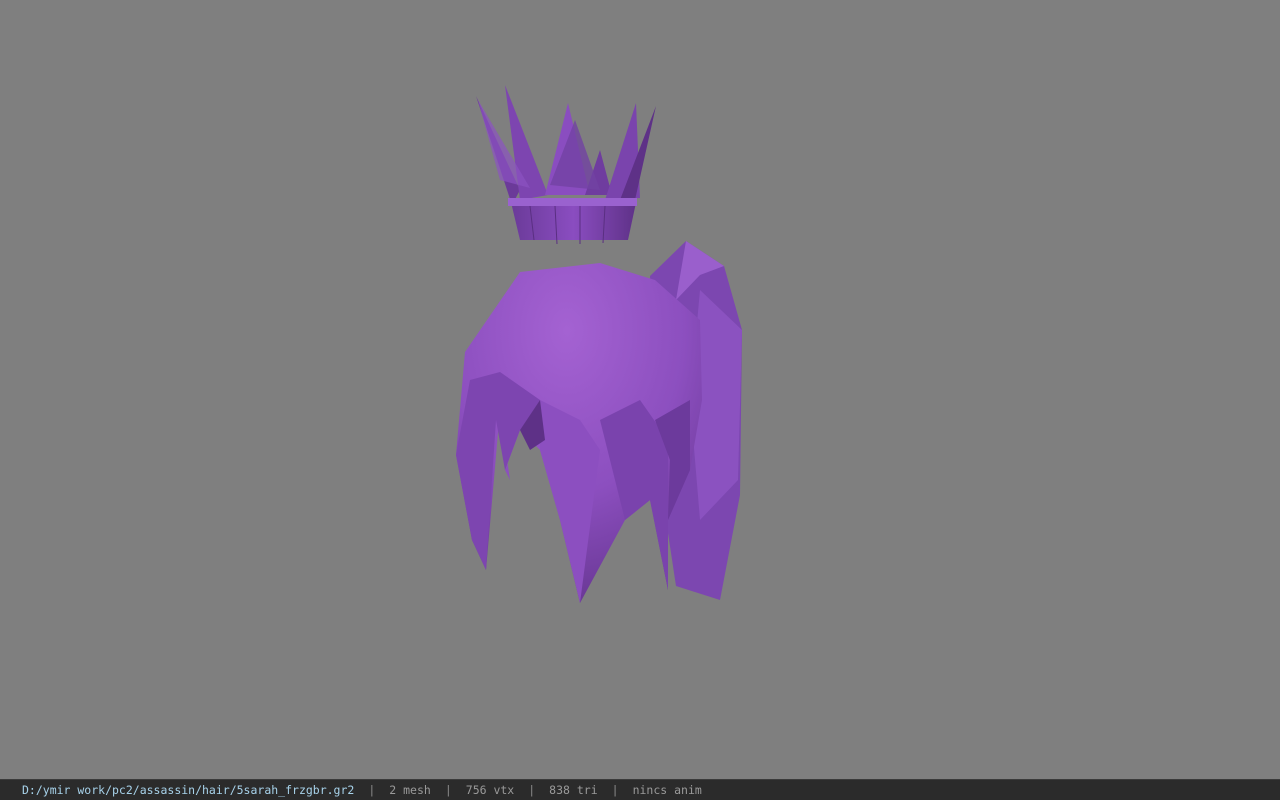  I want to click on vertex-count-label: 756 vtx, so click(490, 790).